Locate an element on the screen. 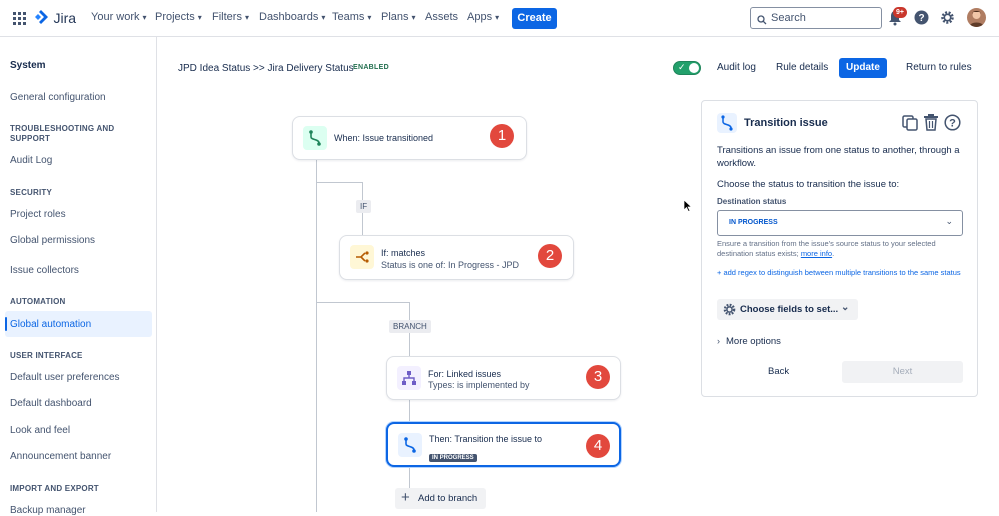  trigger-title: When: Issue transitioned is located at coordinates (384, 138).